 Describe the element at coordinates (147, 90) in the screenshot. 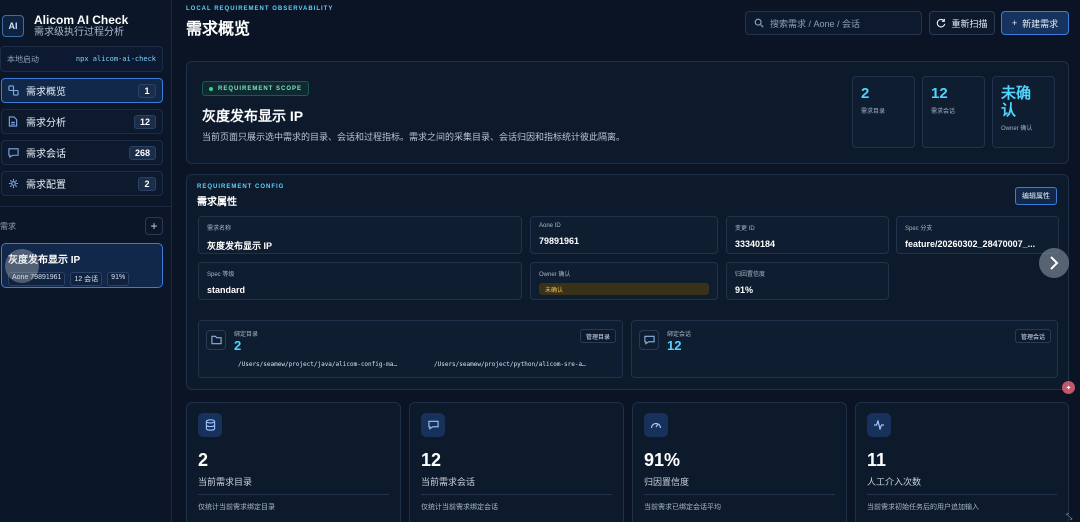

I see `sidebar-item-count: 1` at that location.